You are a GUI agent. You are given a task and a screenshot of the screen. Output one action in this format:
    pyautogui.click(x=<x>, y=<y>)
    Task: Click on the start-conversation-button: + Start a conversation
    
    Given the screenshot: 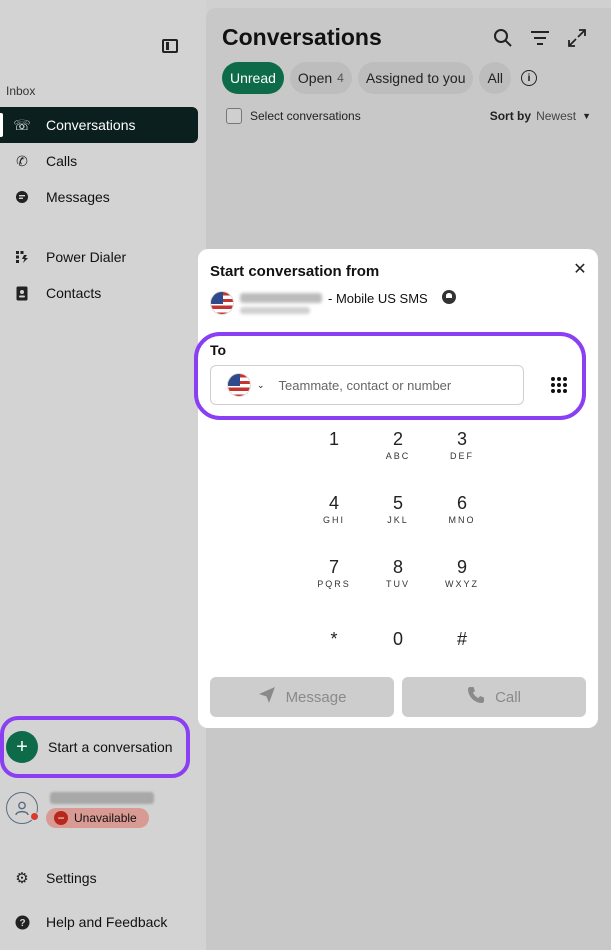 What is the action you would take?
    pyautogui.click(x=95, y=747)
    